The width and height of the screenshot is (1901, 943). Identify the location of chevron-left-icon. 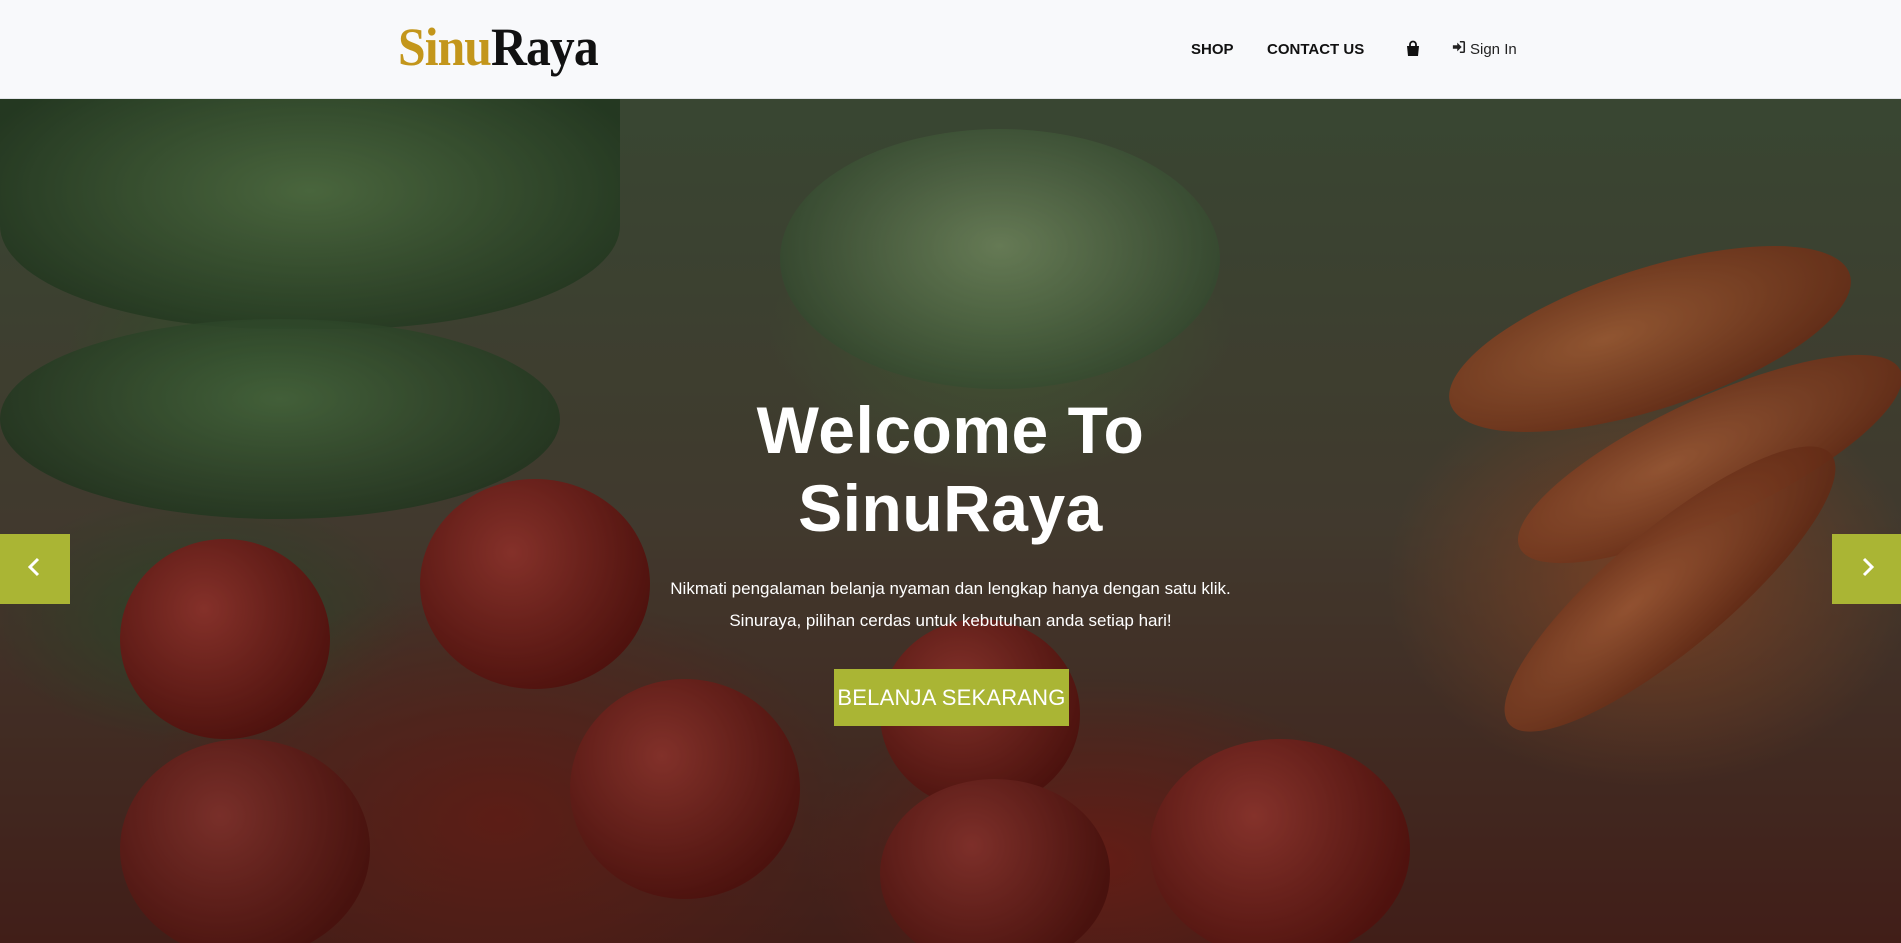
(35, 569).